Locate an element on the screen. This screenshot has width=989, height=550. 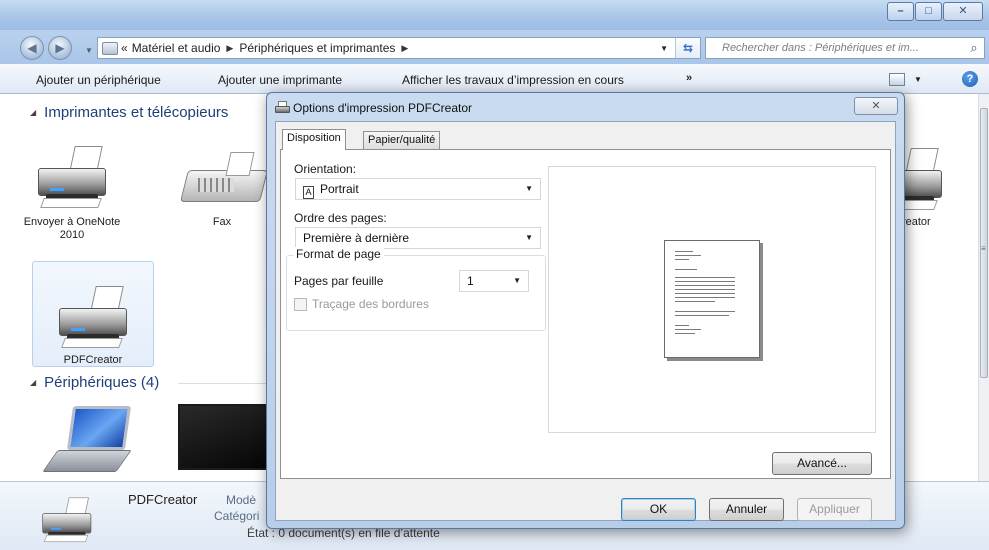
help-icon: ? is located at coordinates (970, 79).